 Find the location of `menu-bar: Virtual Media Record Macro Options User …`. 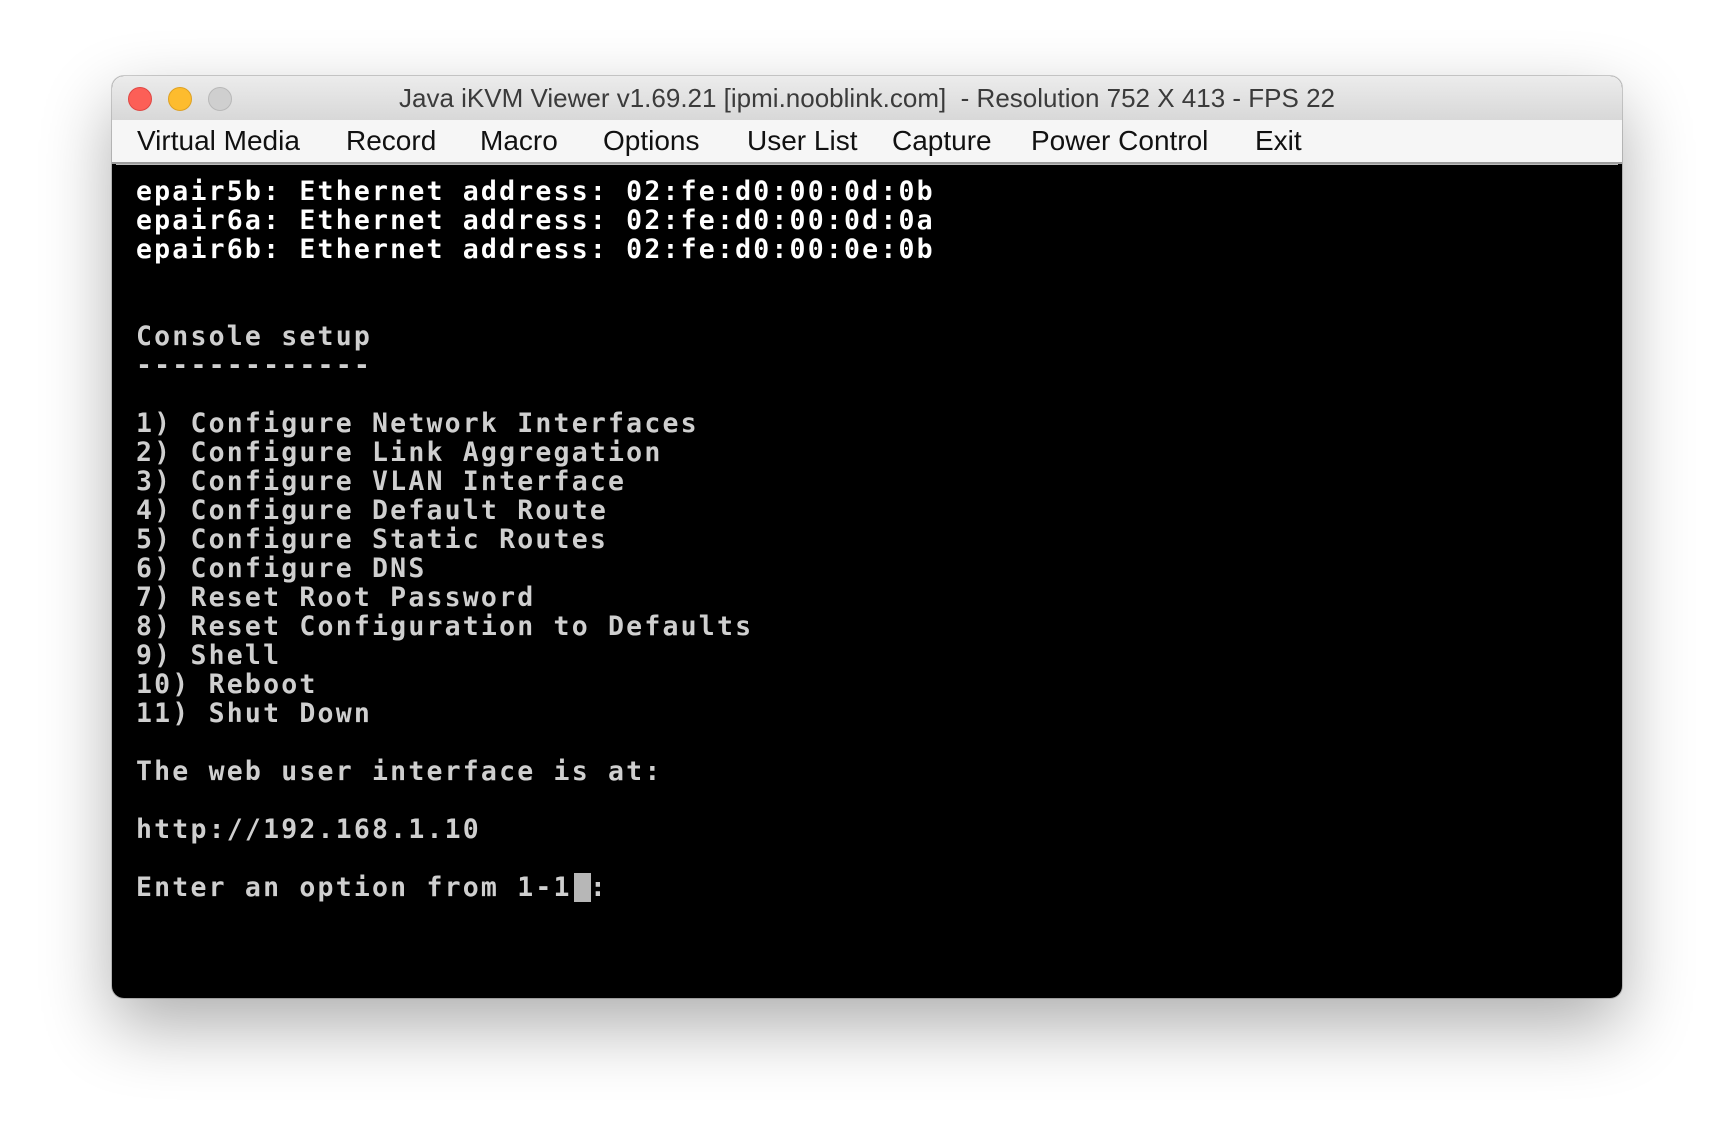

menu-bar: Virtual Media Record Macro Options User … is located at coordinates (867, 142).